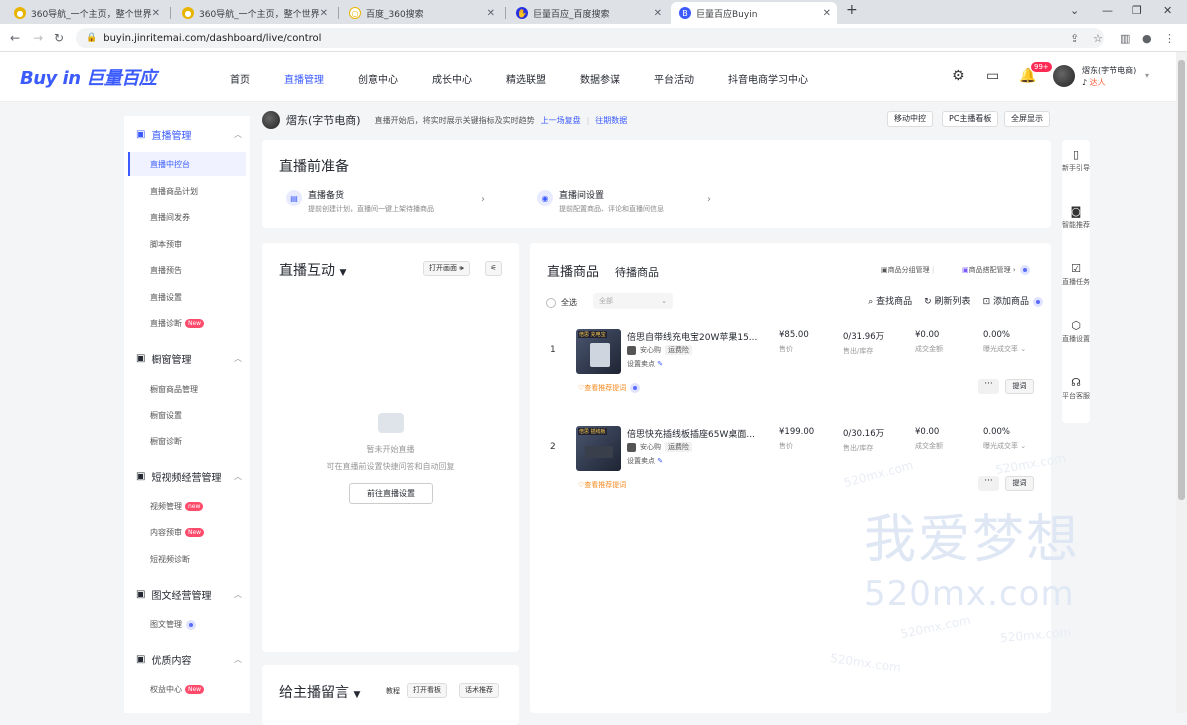  I want to click on nav-growth: 成长中心, so click(452, 78).